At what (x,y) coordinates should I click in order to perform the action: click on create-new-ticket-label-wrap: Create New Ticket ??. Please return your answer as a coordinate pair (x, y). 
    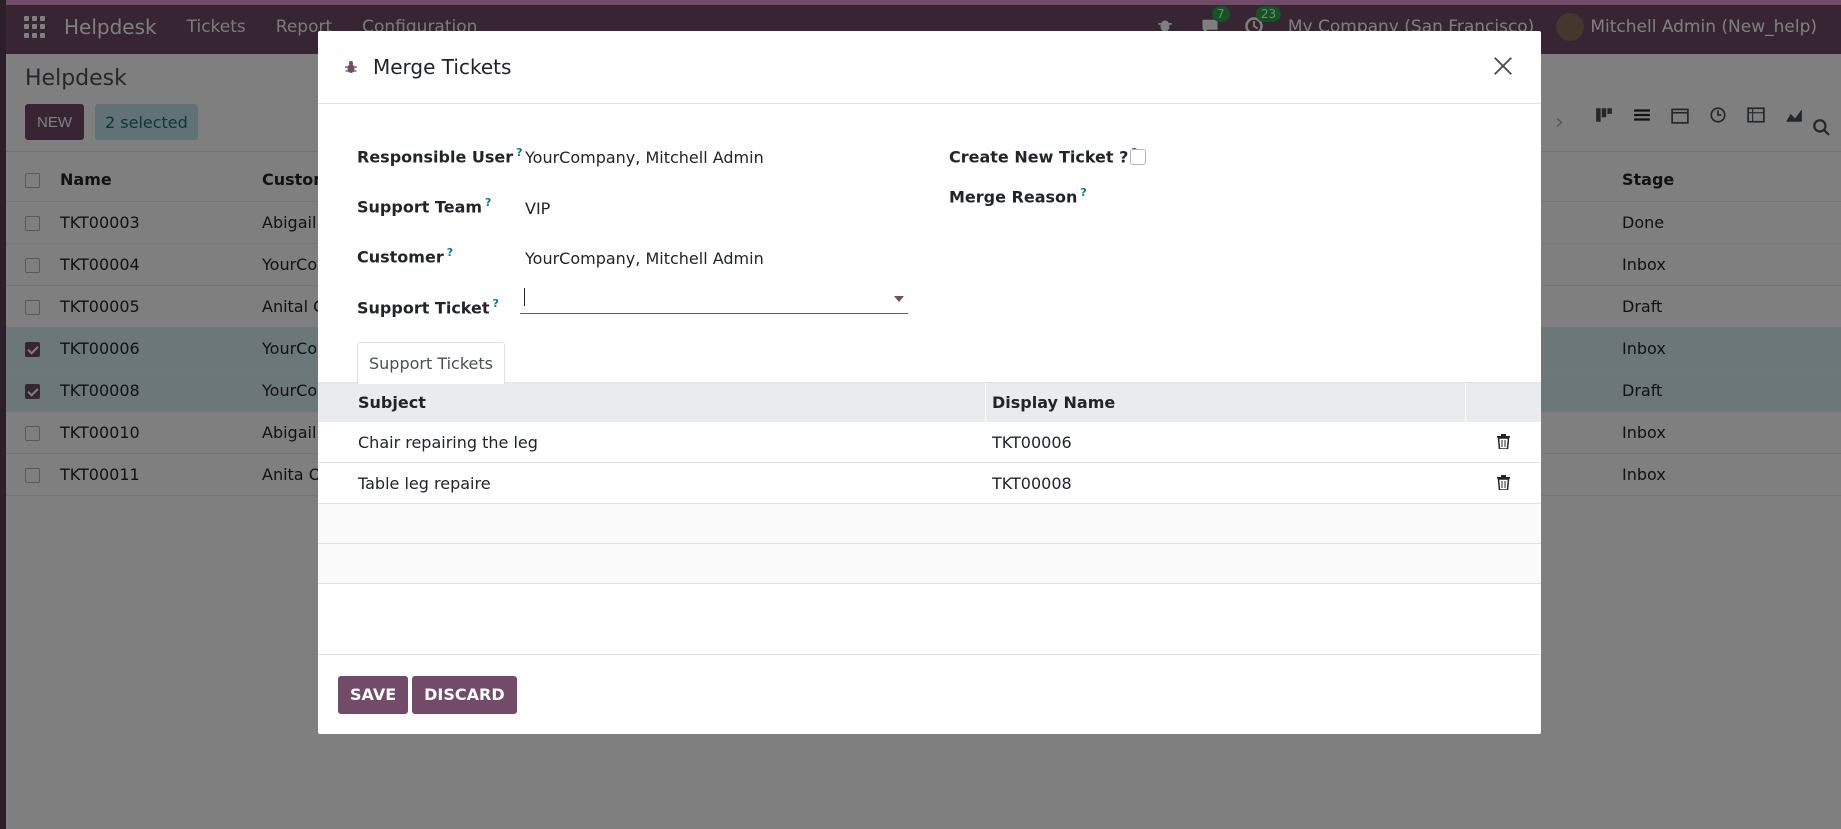
    Looking at the image, I should click on (1043, 156).